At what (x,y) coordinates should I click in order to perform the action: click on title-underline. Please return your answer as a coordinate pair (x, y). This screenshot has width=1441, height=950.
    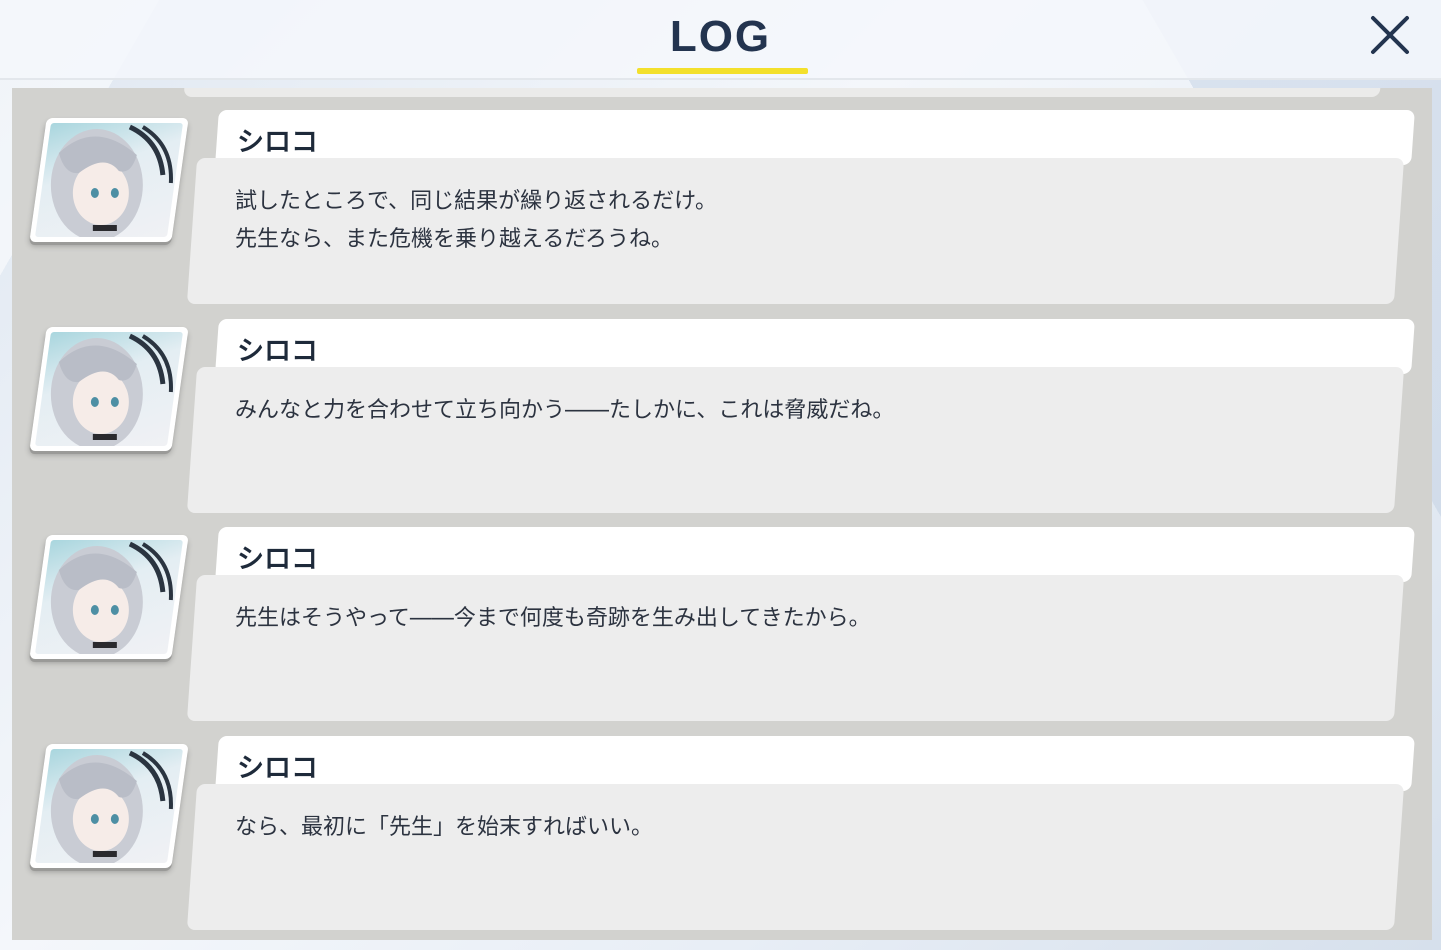
    Looking at the image, I should click on (722, 71).